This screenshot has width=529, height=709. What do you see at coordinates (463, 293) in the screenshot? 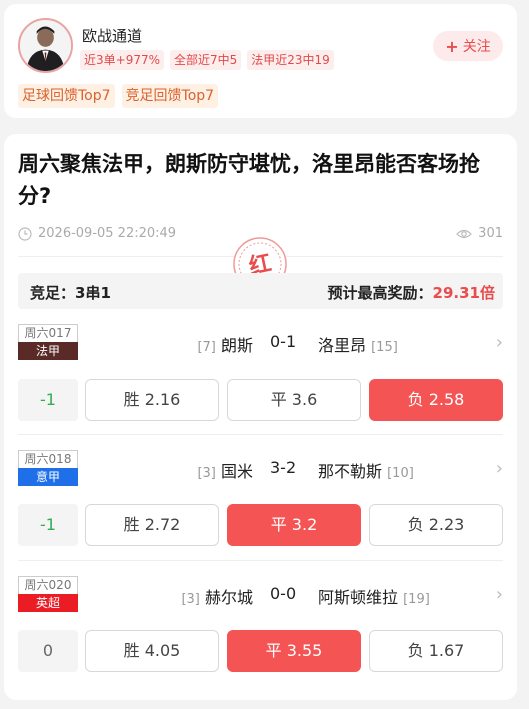
I see `max-prize-value: 29.31倍` at bounding box center [463, 293].